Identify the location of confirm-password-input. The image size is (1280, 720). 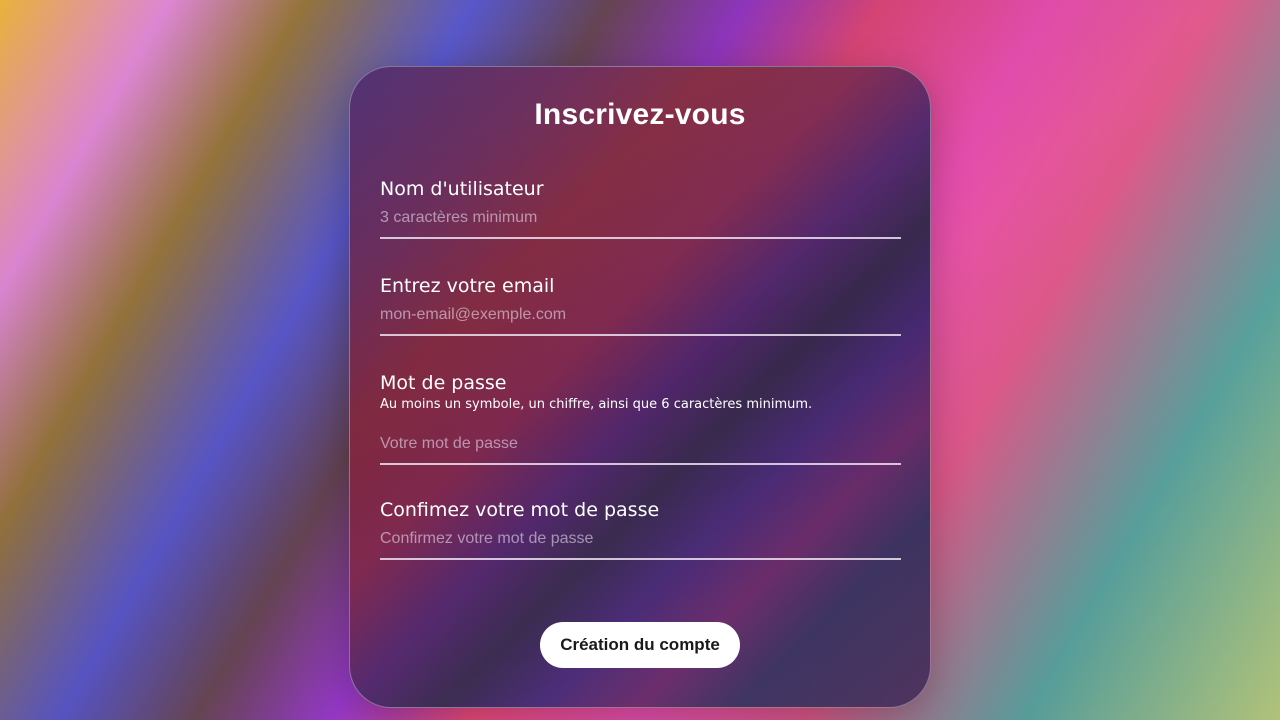
(640, 541).